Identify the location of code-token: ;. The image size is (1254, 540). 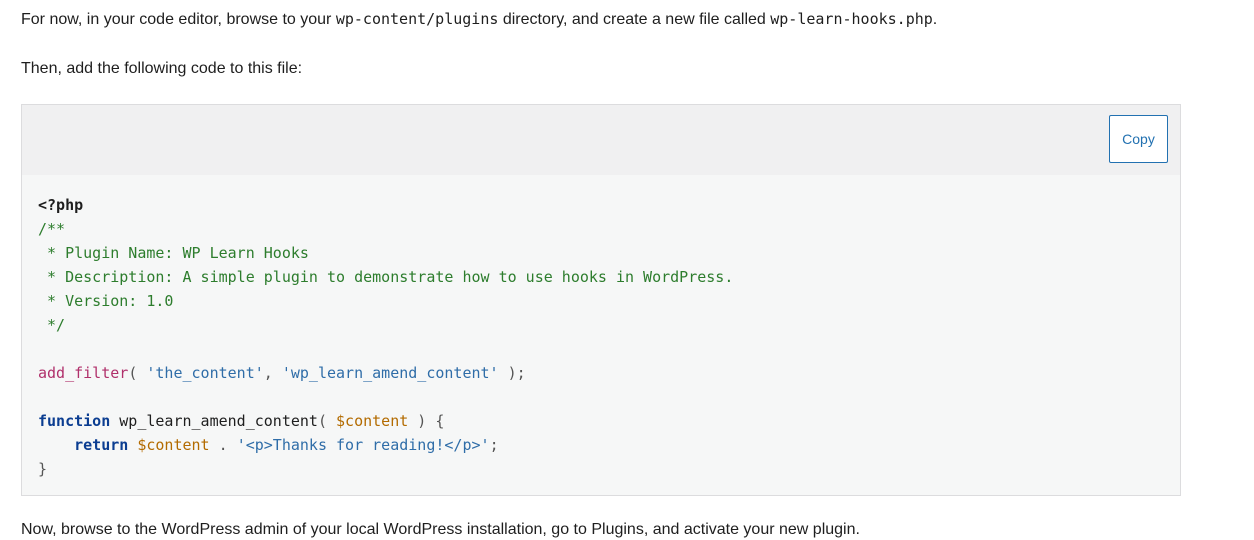
(494, 445).